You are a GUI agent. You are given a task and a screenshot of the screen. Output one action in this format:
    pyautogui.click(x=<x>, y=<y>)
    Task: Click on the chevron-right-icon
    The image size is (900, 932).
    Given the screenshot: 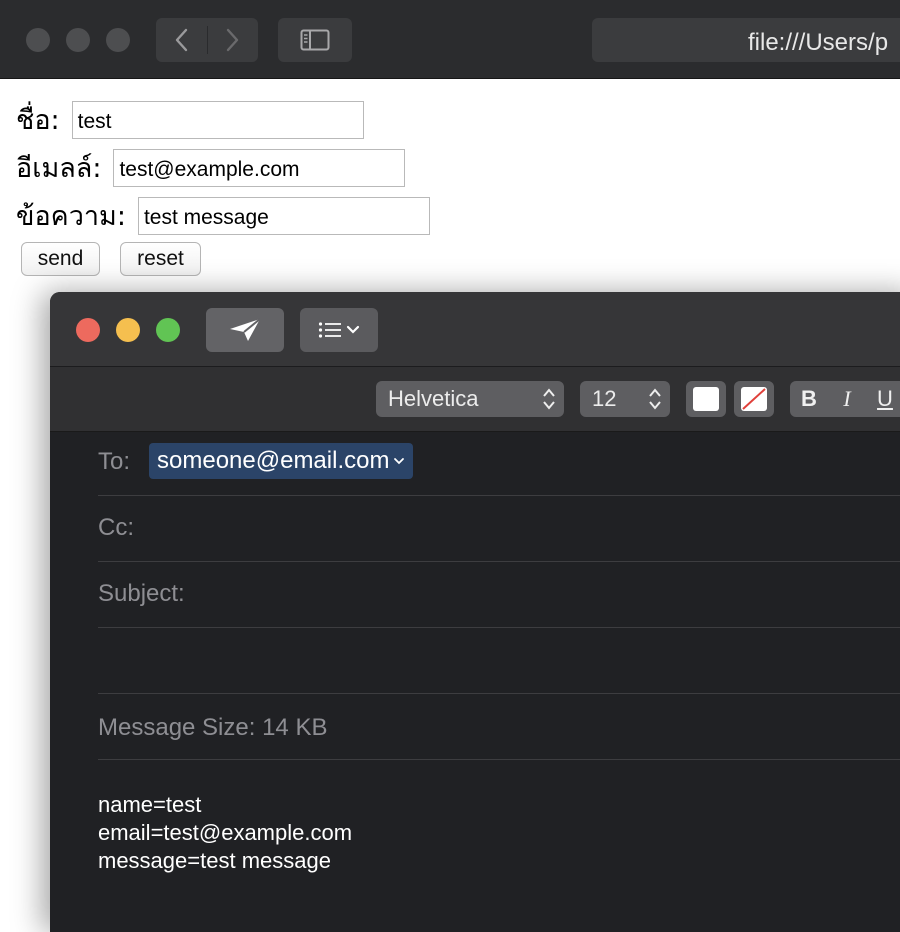 What is the action you would take?
    pyautogui.click(x=232, y=40)
    